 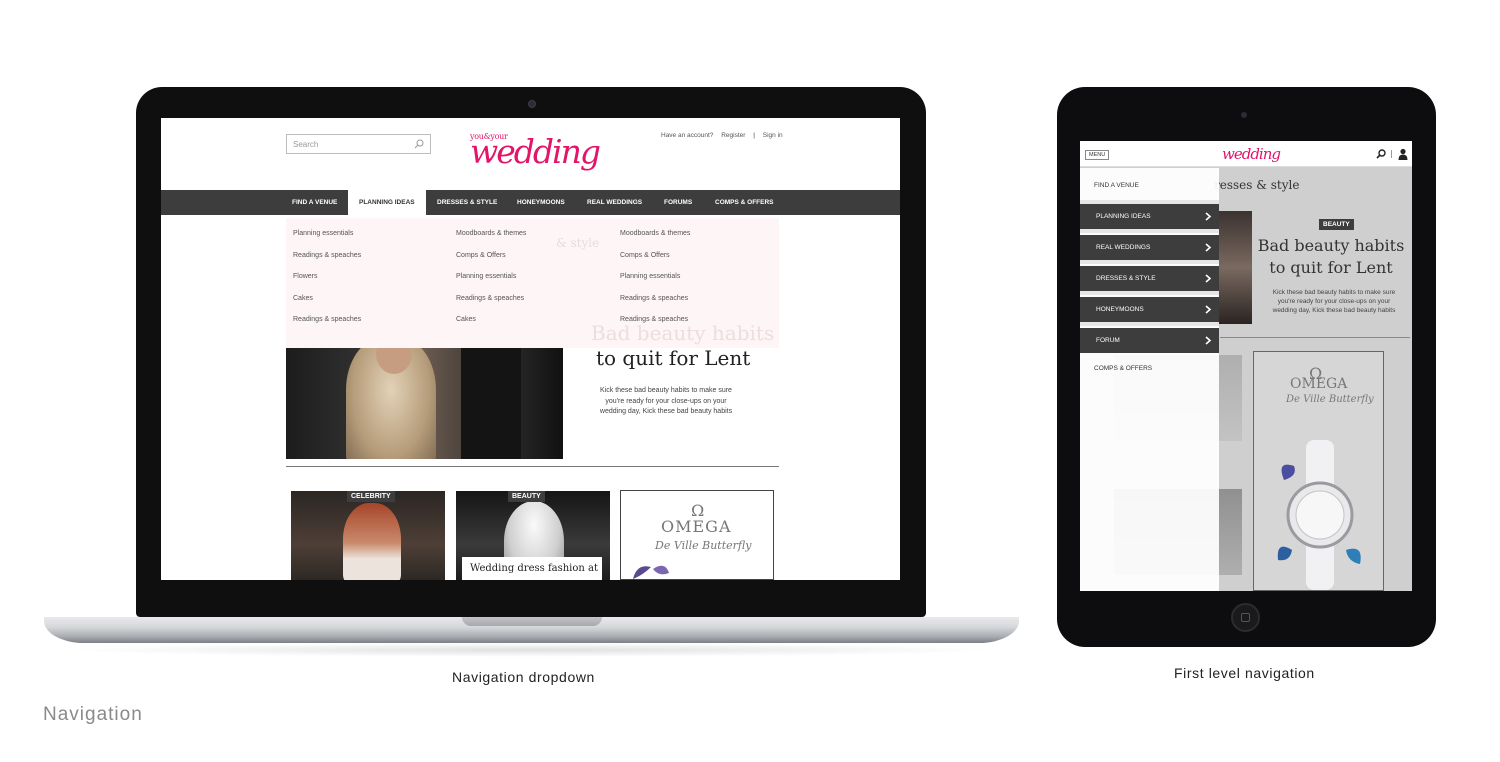 What do you see at coordinates (1391, 154) in the screenshot?
I see `header-separator` at bounding box center [1391, 154].